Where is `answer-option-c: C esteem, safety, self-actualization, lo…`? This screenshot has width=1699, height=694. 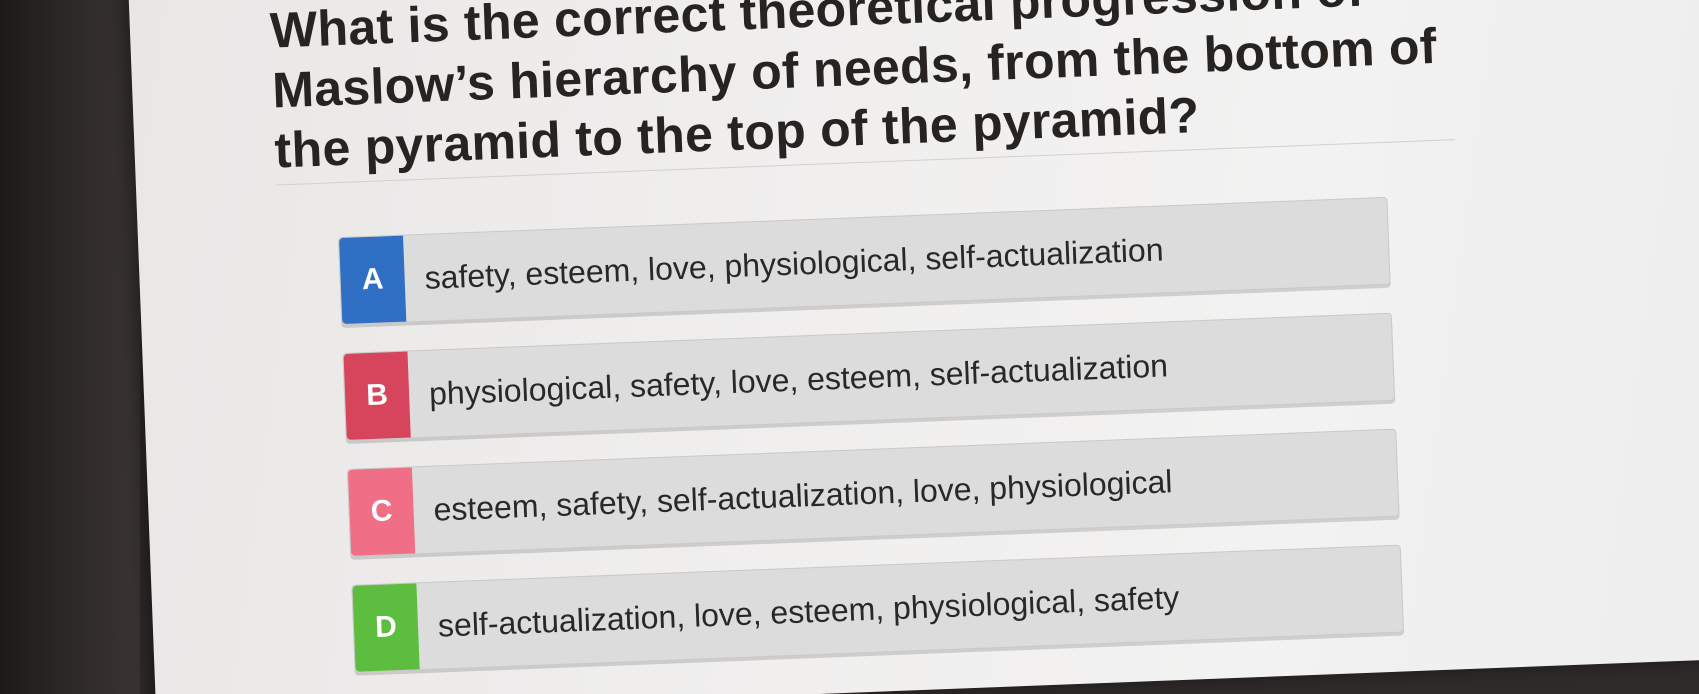 answer-option-c: C esteem, safety, self-actualization, lo… is located at coordinates (873, 492).